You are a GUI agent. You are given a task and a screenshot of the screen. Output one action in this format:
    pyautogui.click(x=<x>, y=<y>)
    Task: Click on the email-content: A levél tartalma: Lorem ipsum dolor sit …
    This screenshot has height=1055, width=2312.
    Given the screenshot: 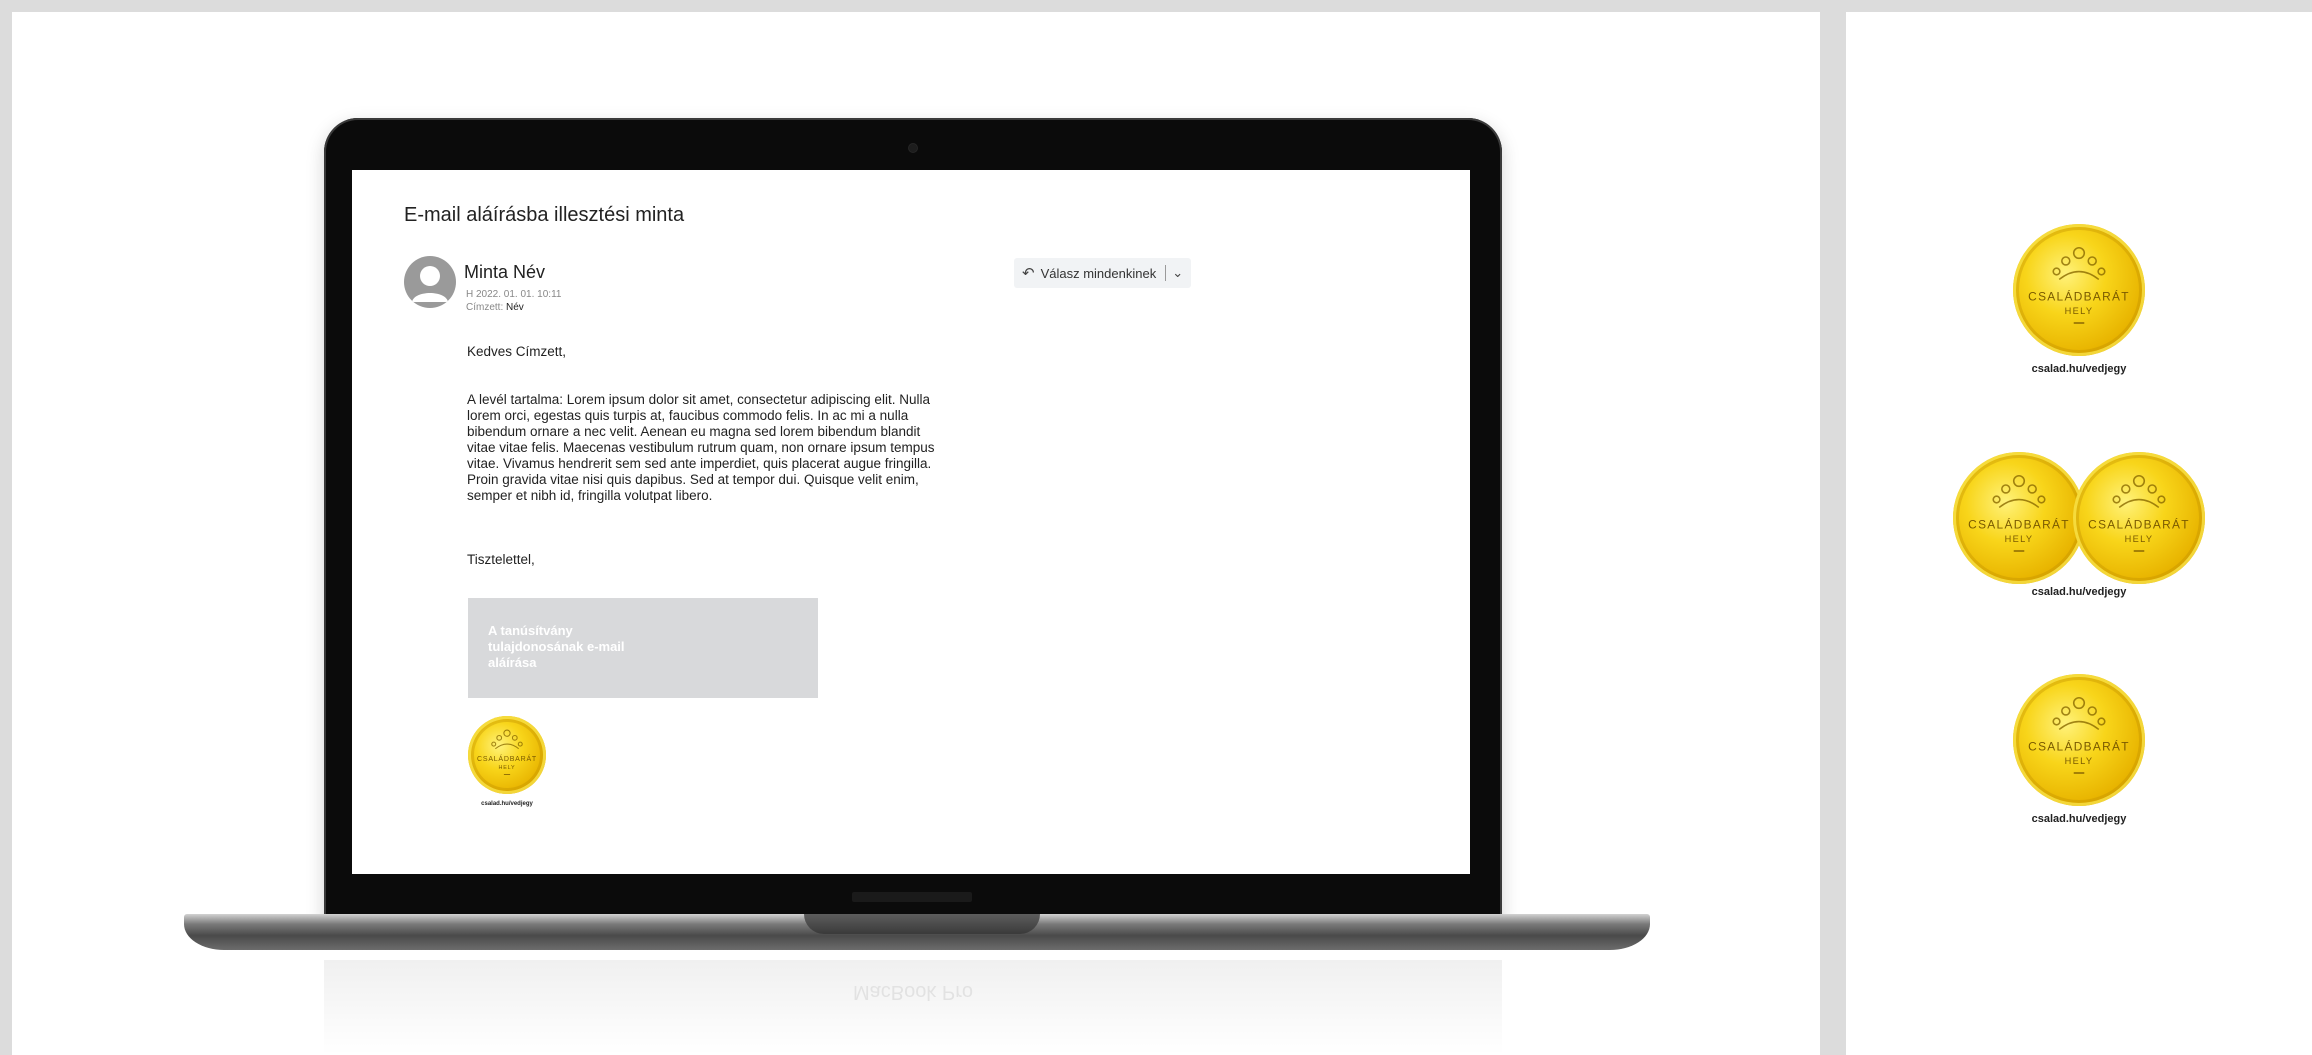 What is the action you would take?
    pyautogui.click(x=701, y=447)
    